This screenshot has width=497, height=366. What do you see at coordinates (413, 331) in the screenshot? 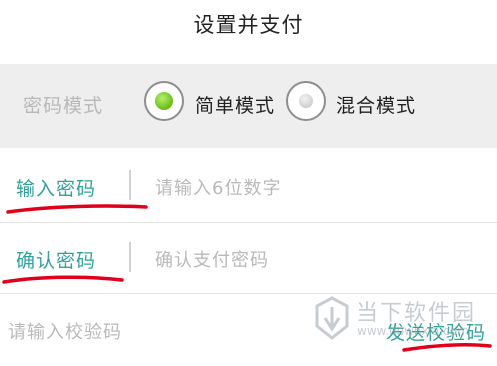
I see `watermark-en-text: www.downxia.com` at bounding box center [413, 331].